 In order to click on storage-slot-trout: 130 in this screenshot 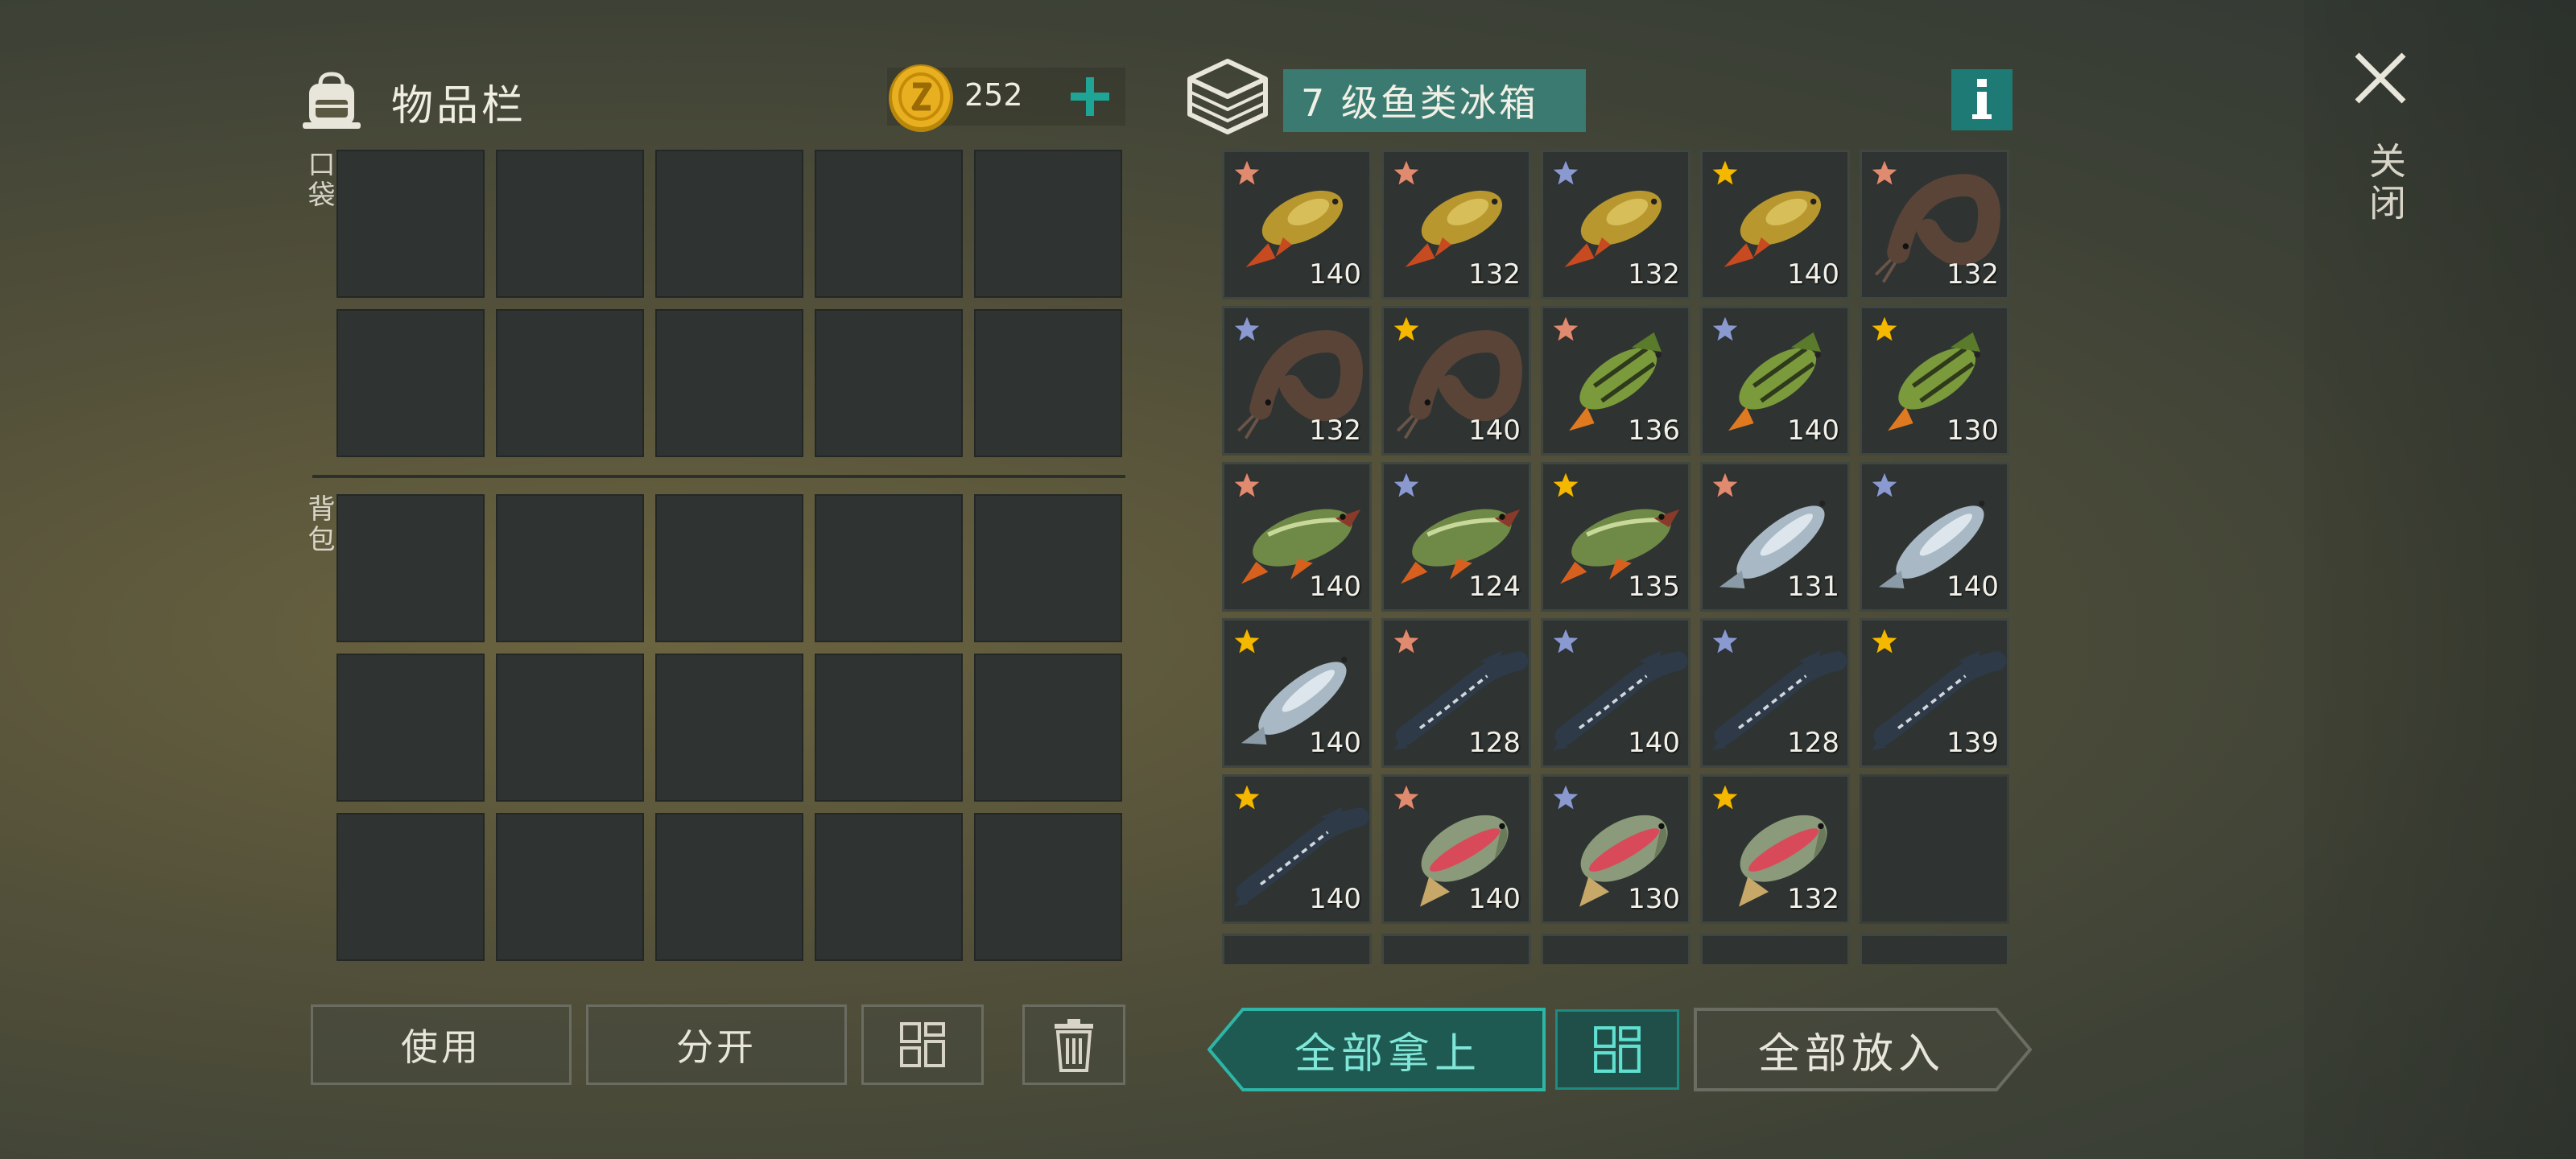, I will do `click(1615, 849)`.